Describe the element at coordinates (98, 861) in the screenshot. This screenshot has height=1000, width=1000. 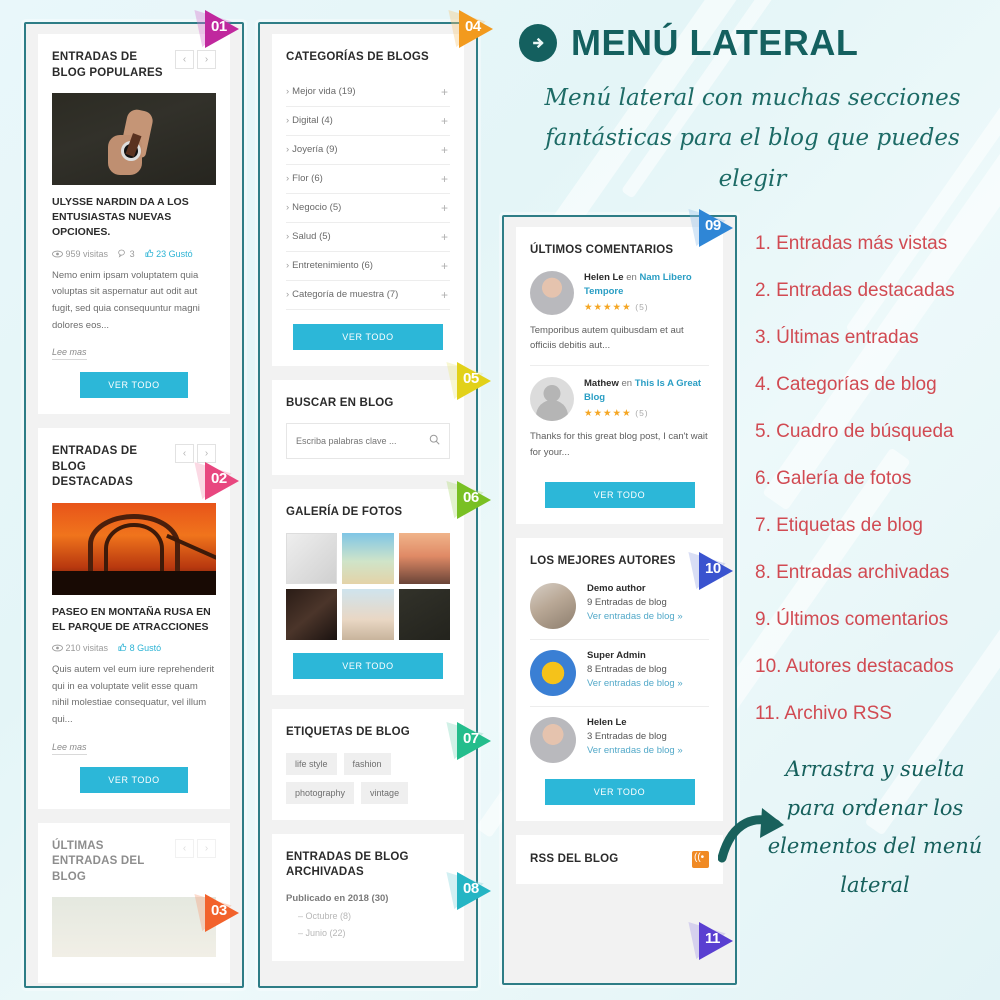
I see `card-title: Últimas entradas del blog` at that location.